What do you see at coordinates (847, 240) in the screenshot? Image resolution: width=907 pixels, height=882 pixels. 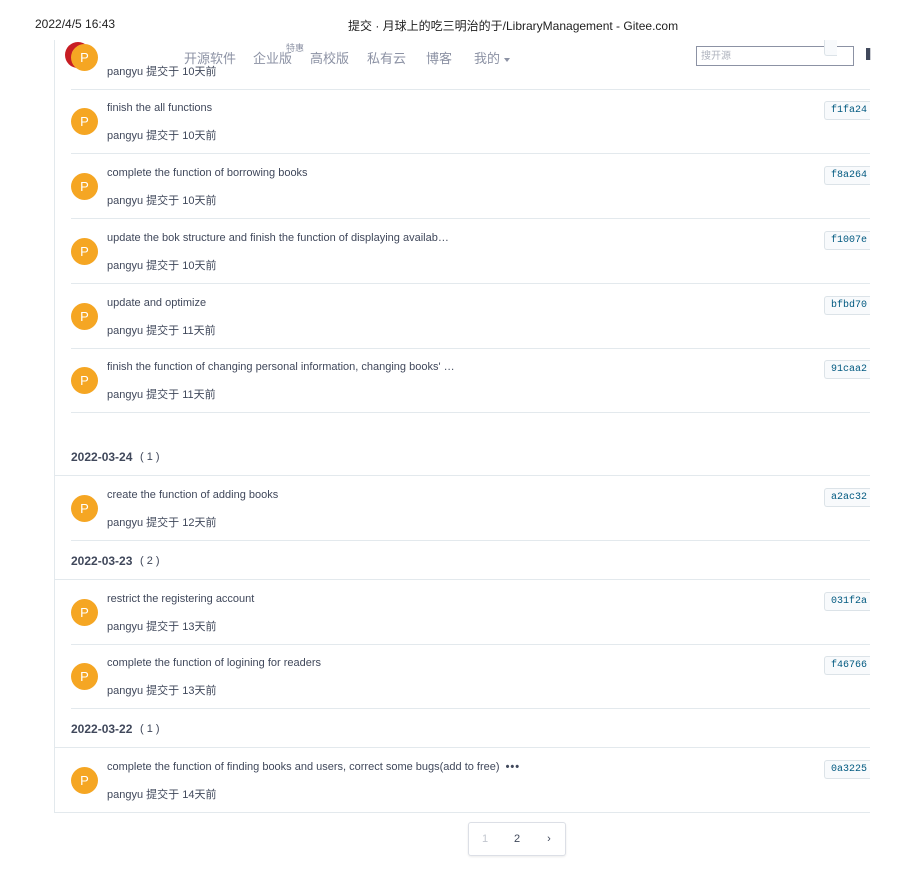 I see `commit-sha: f1007e` at bounding box center [847, 240].